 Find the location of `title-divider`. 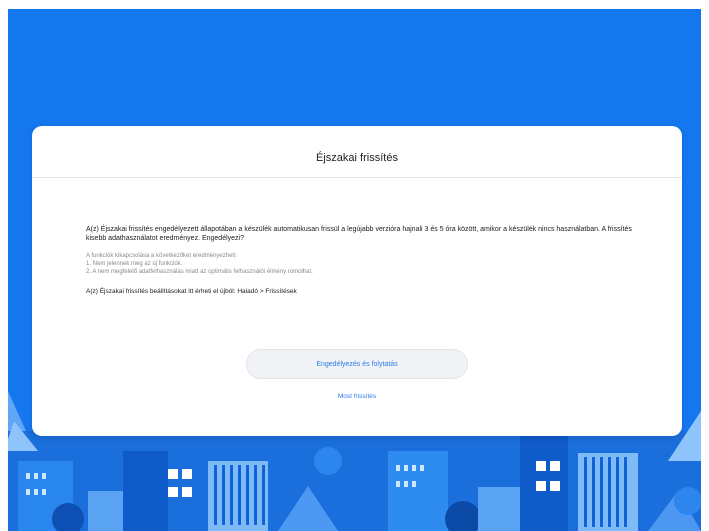

title-divider is located at coordinates (357, 177).